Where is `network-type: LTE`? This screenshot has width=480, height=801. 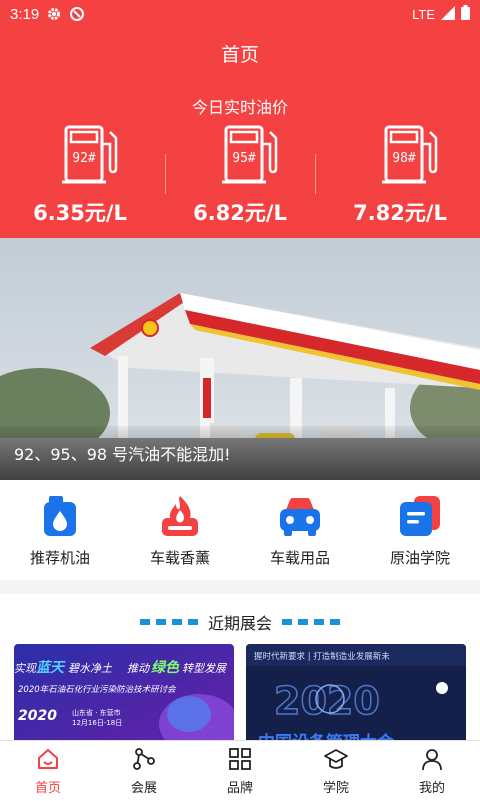 network-type: LTE is located at coordinates (423, 14).